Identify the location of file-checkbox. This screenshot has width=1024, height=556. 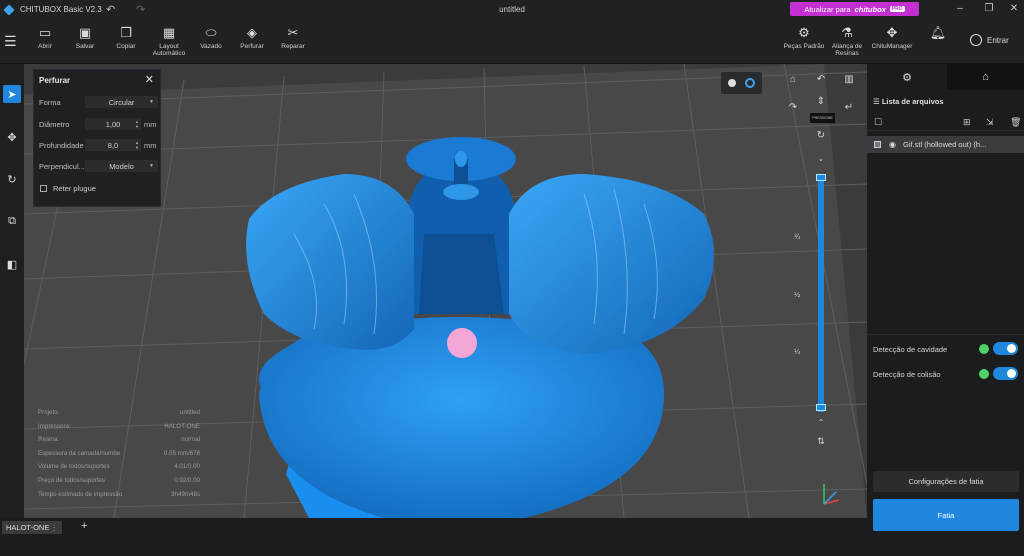
(877, 144).